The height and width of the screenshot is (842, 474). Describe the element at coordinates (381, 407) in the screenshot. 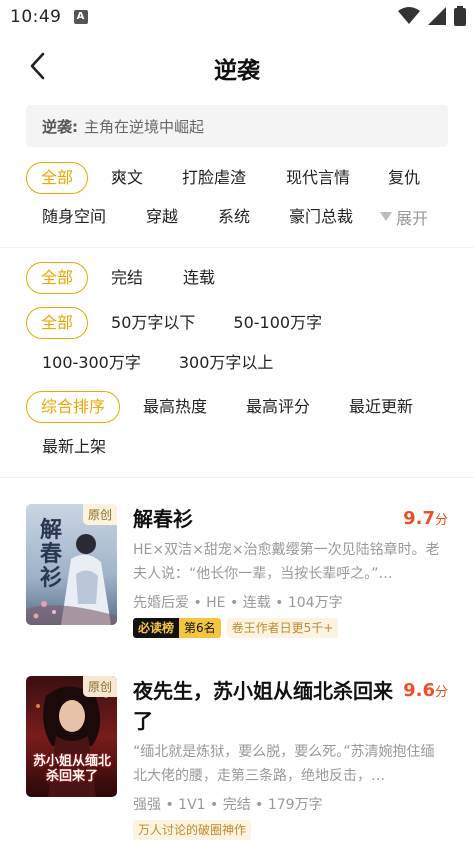

I see `sort-chip: 最近更新` at that location.